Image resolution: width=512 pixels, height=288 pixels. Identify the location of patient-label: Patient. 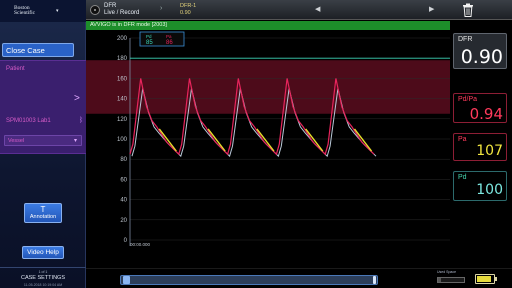
(15, 69).